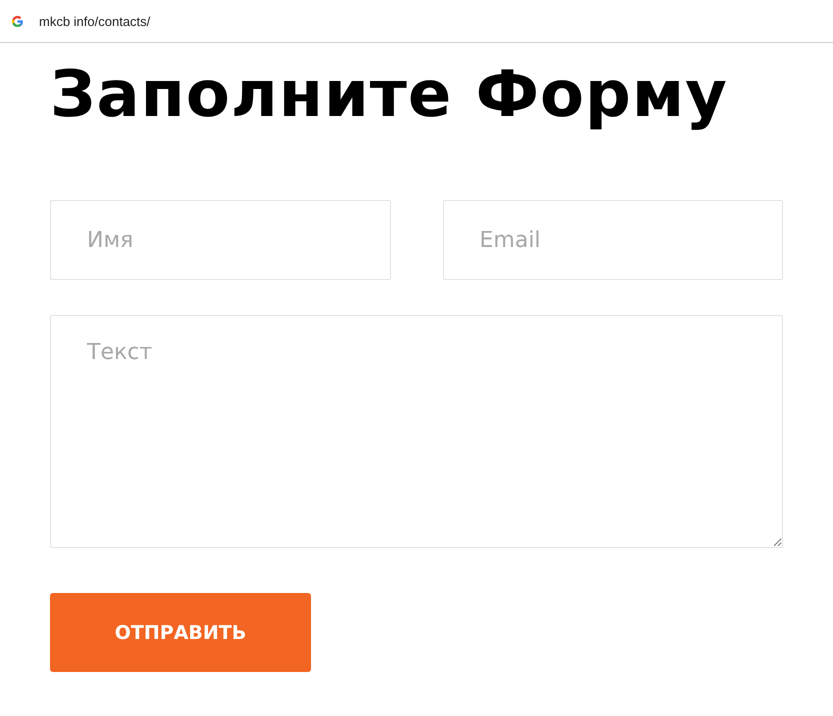 This screenshot has width=833, height=716. I want to click on url-text: mkcb info/contacts/, so click(94, 21).